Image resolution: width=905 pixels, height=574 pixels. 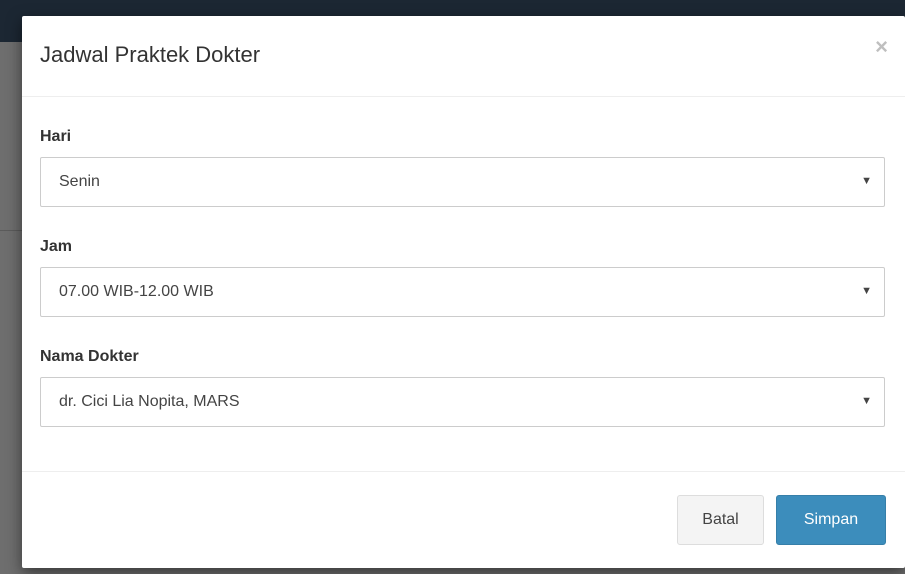 I want to click on modal-title: Jadwal Praktek Dokter, so click(x=150, y=54).